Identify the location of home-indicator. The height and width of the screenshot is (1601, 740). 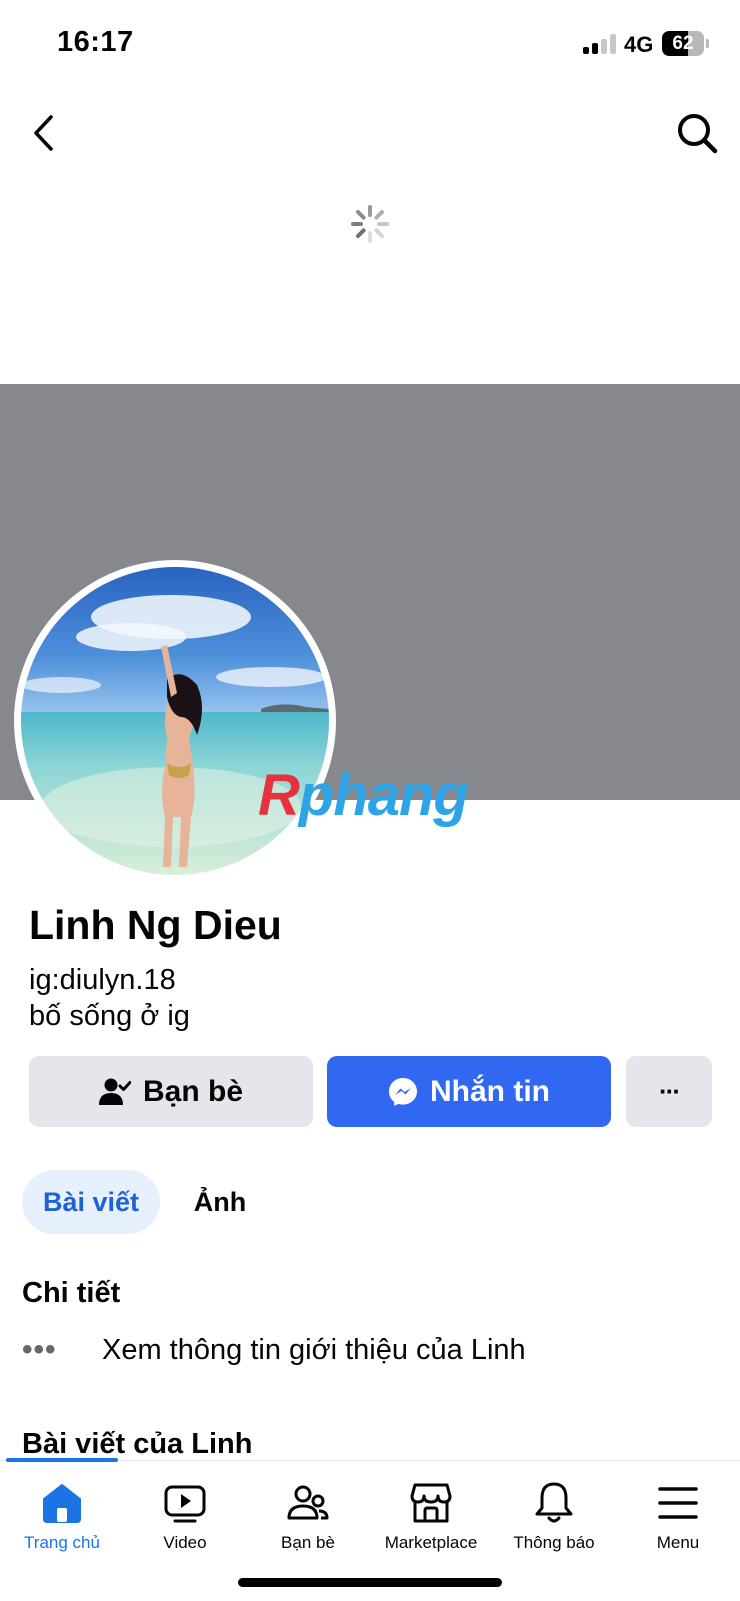
(370, 1582).